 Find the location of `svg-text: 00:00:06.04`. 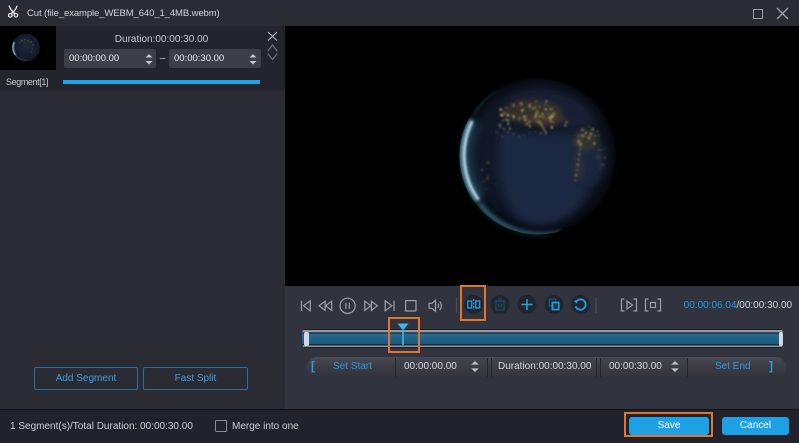

svg-text: 00:00:06.04 is located at coordinates (710, 305).